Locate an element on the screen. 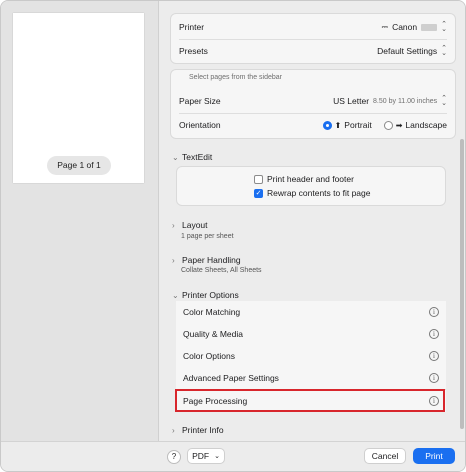 The image size is (466, 472). print-header-checkbox is located at coordinates (258, 179).